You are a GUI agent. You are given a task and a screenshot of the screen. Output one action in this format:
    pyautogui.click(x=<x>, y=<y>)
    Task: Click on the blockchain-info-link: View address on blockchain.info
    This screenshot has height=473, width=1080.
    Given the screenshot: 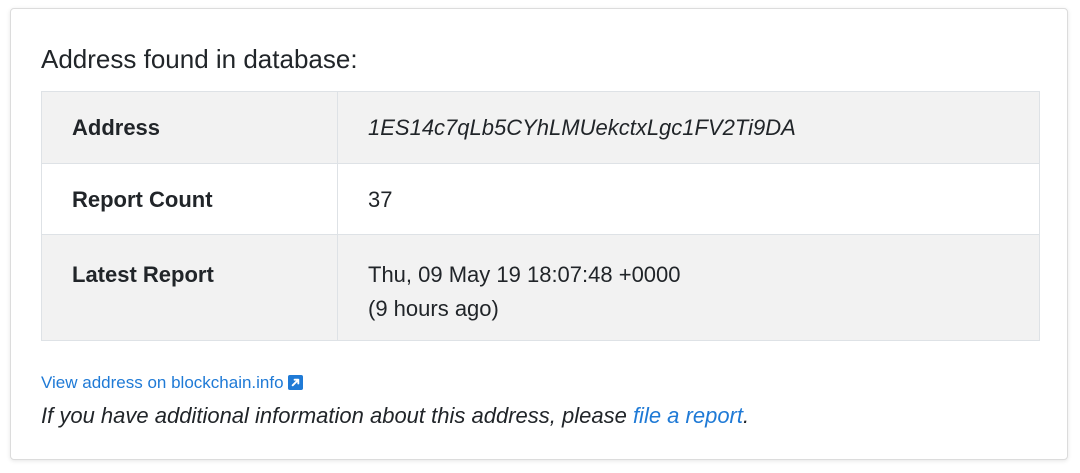 What is the action you would take?
    pyautogui.click(x=172, y=383)
    